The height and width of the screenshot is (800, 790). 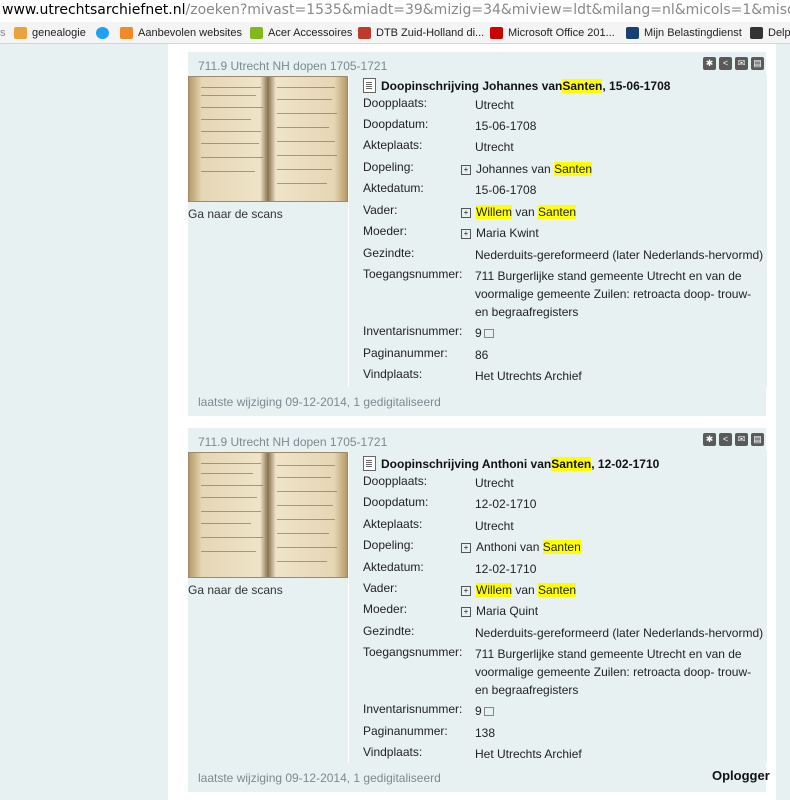 I want to click on bookmark-label: Delp, so click(x=779, y=33).